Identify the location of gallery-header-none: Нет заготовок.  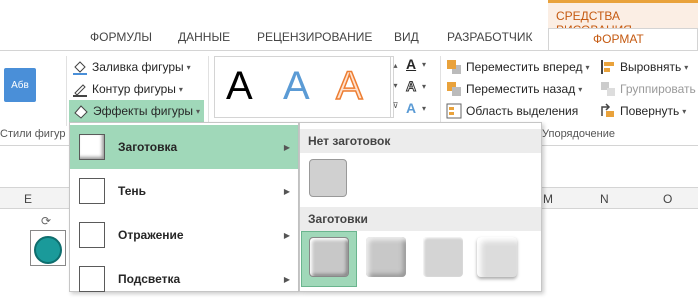
(420, 141).